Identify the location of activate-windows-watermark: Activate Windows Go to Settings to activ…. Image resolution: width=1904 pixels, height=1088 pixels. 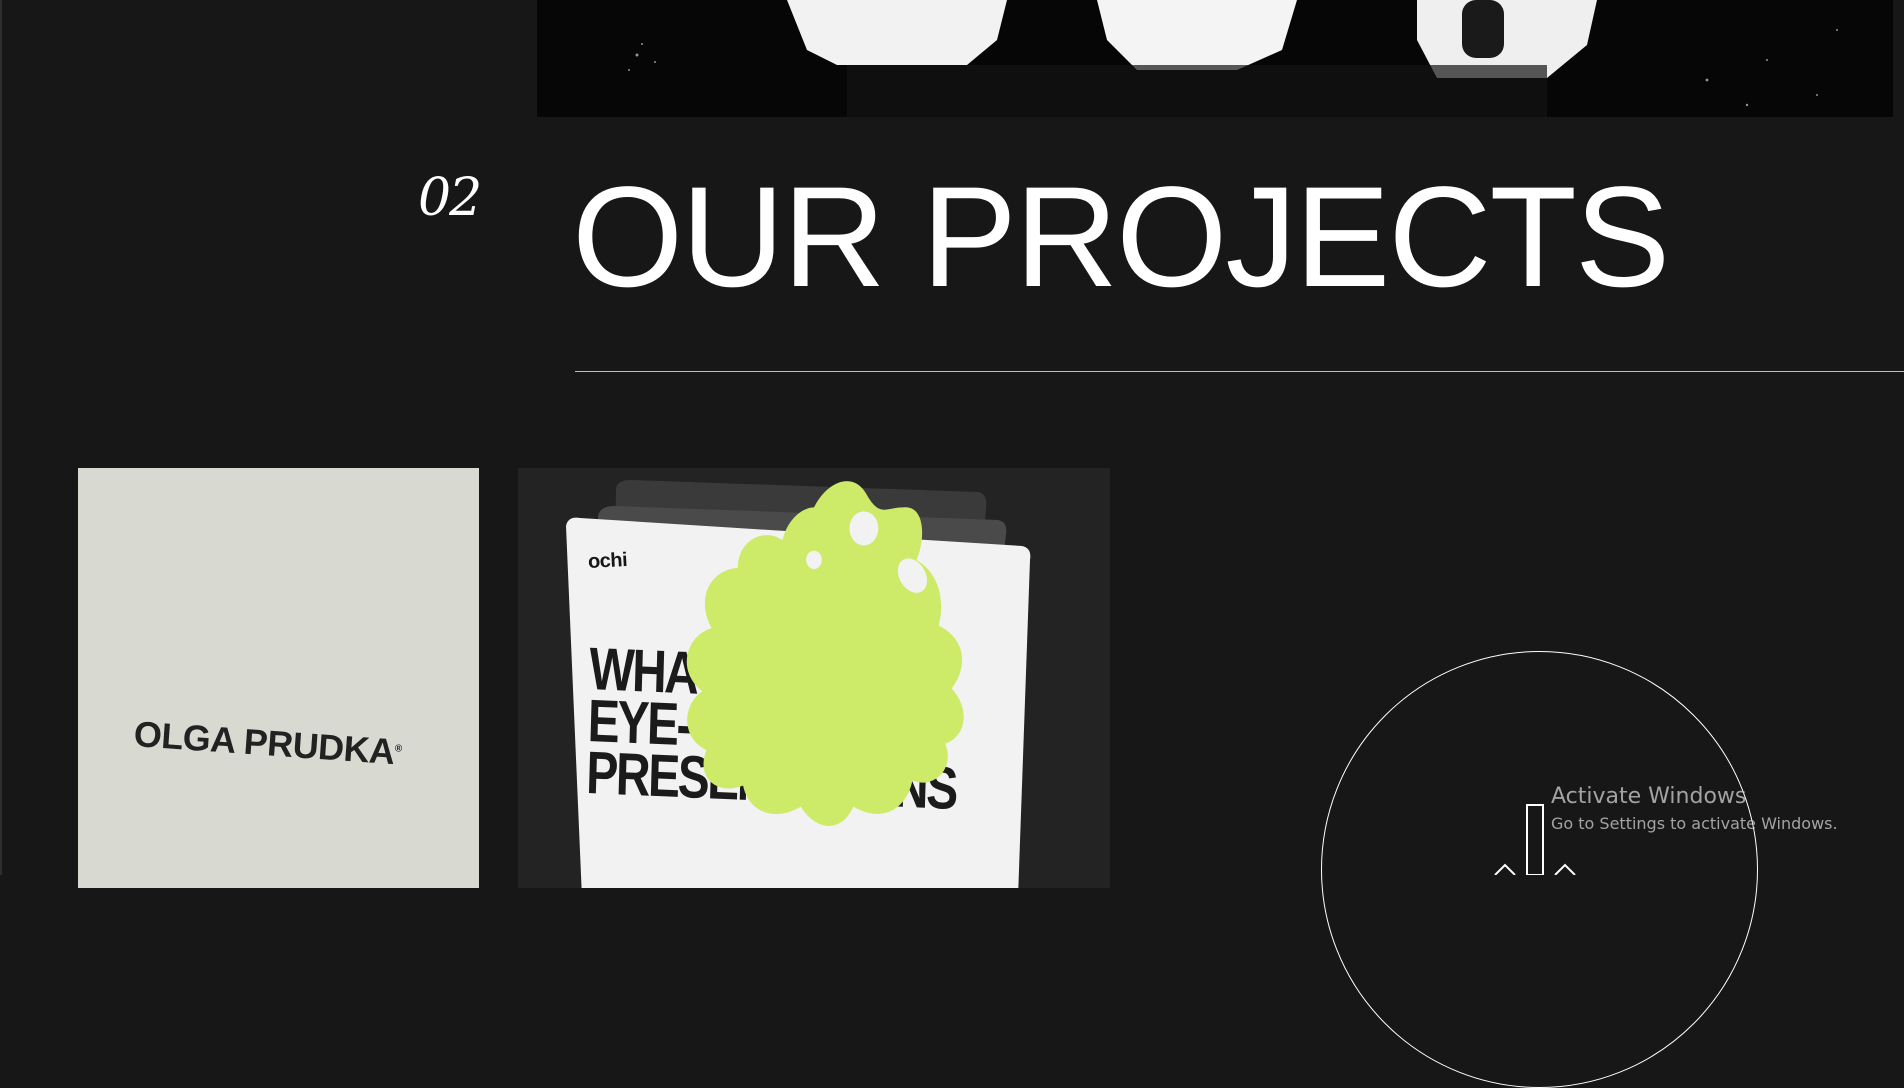
(1694, 809).